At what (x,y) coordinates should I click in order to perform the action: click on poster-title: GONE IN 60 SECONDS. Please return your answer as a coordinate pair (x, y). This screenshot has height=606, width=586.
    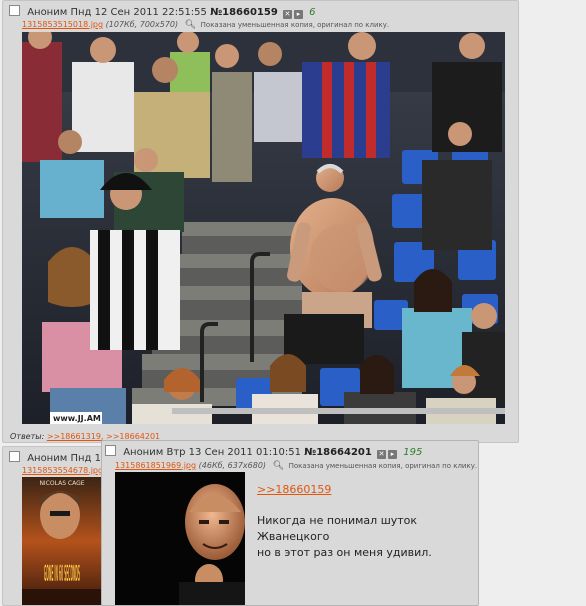
    Looking at the image, I should click on (62, 574).